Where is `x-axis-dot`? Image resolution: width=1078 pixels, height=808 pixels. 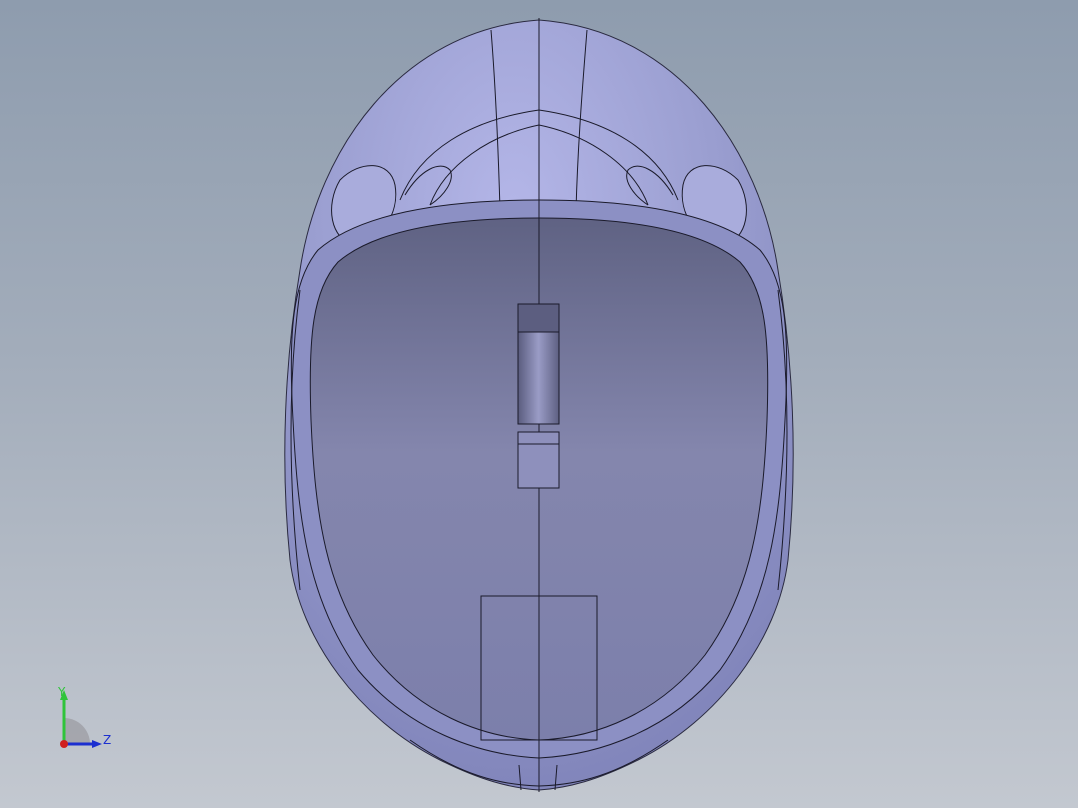 x-axis-dot is located at coordinates (64, 744).